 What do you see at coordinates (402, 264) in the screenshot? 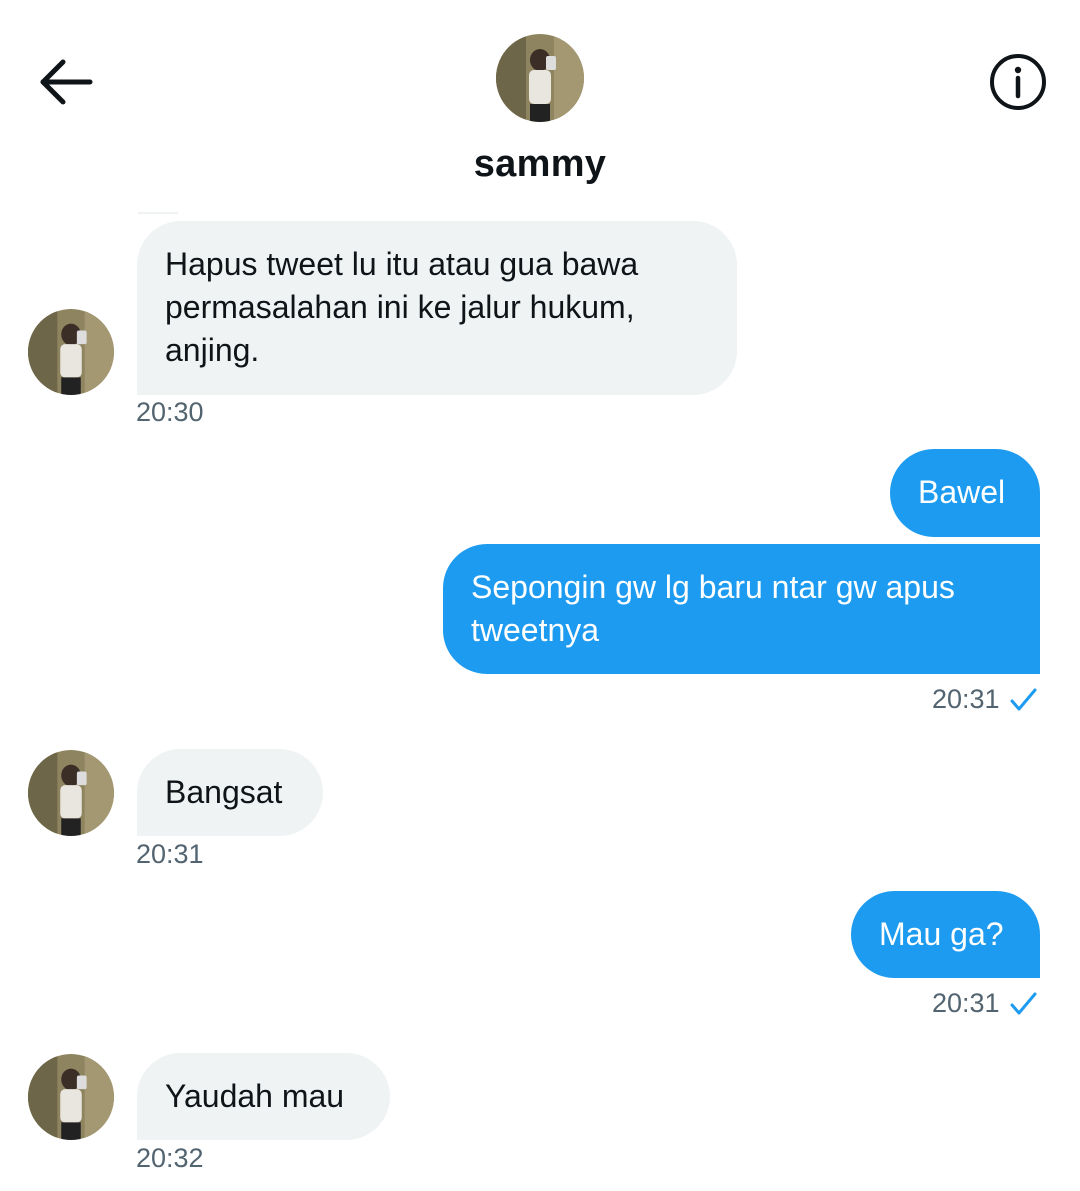
I see `message-line: Hapus tweet lu itu atau gua bawa` at bounding box center [402, 264].